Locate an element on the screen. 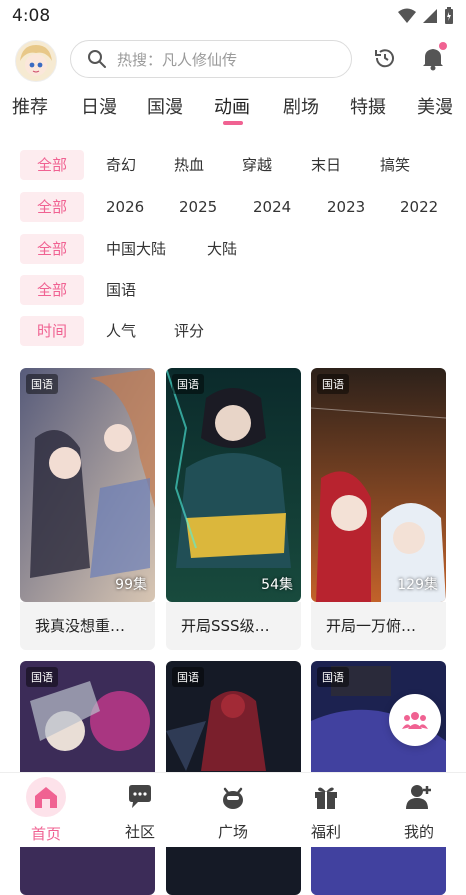 The image size is (466, 895). filter-row-year: 全部 2026 2025 2024 2023 2022 is located at coordinates (240, 208).